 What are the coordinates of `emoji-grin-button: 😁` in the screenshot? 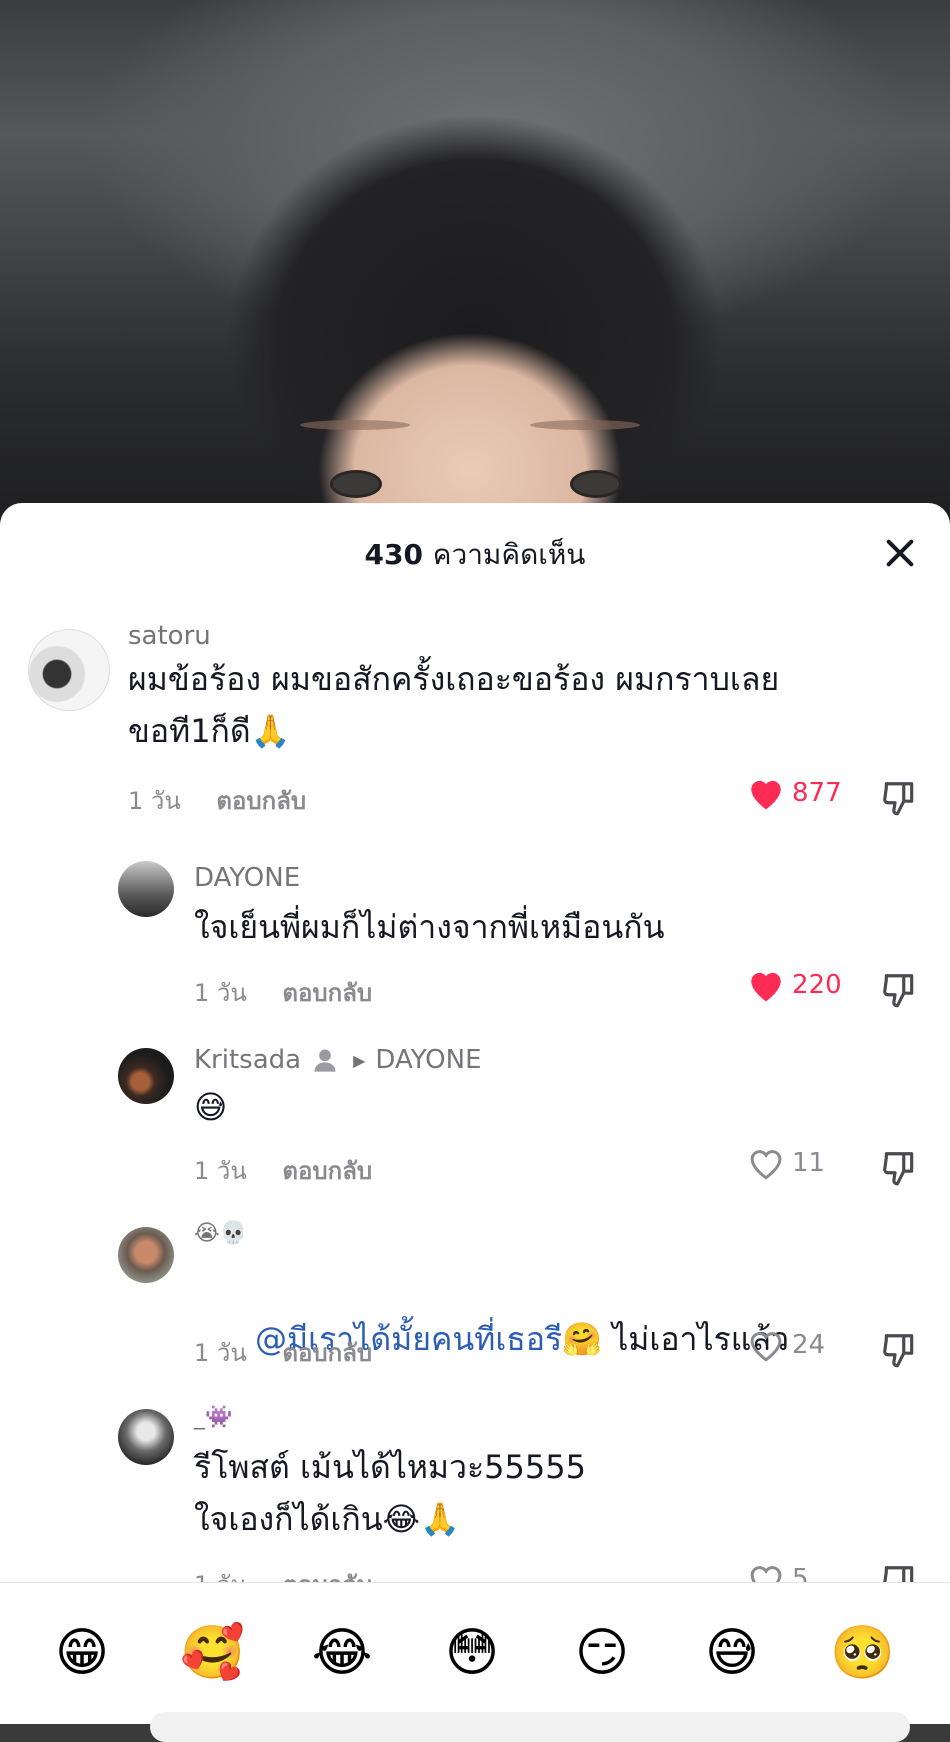 It's located at (82, 1653).